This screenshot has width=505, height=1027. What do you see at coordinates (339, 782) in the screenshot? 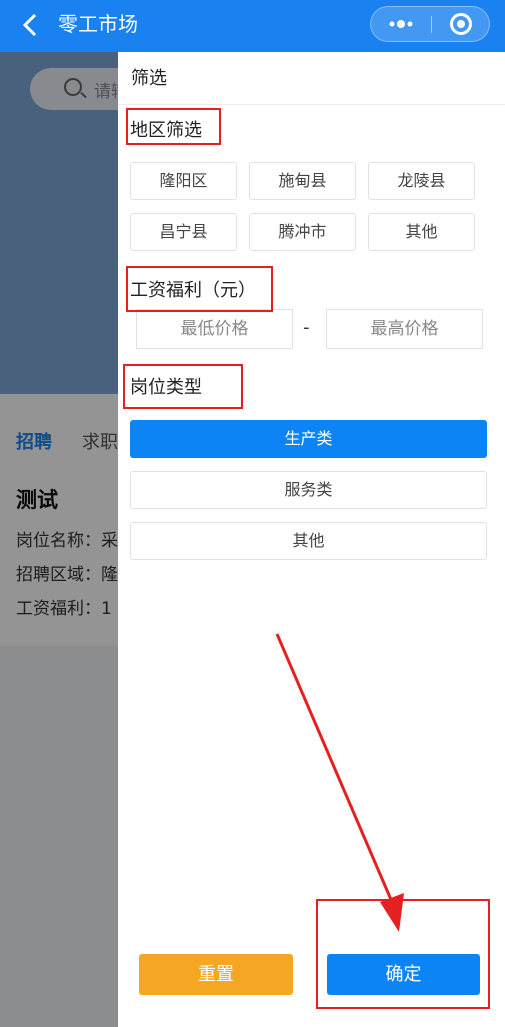
I see `annotation-arrow-icon` at bounding box center [339, 782].